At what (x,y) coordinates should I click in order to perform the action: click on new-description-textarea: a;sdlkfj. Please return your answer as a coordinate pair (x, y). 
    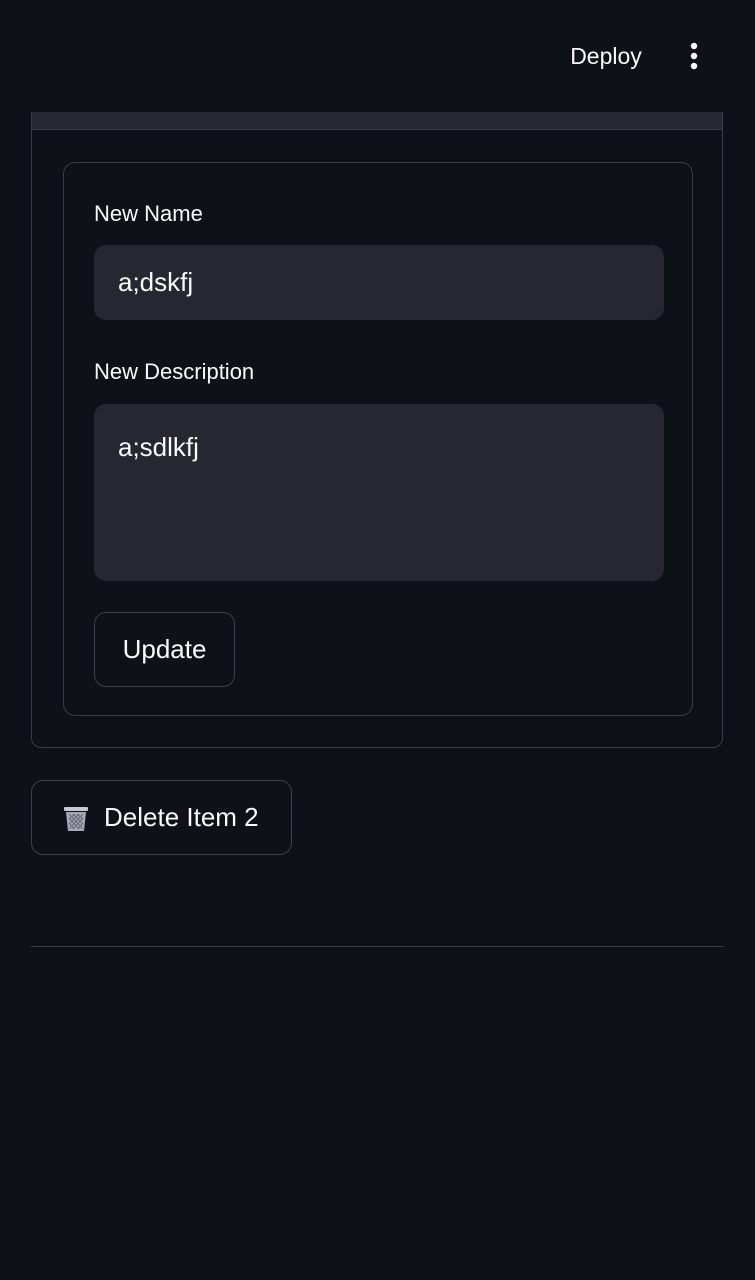
    Looking at the image, I should click on (379, 492).